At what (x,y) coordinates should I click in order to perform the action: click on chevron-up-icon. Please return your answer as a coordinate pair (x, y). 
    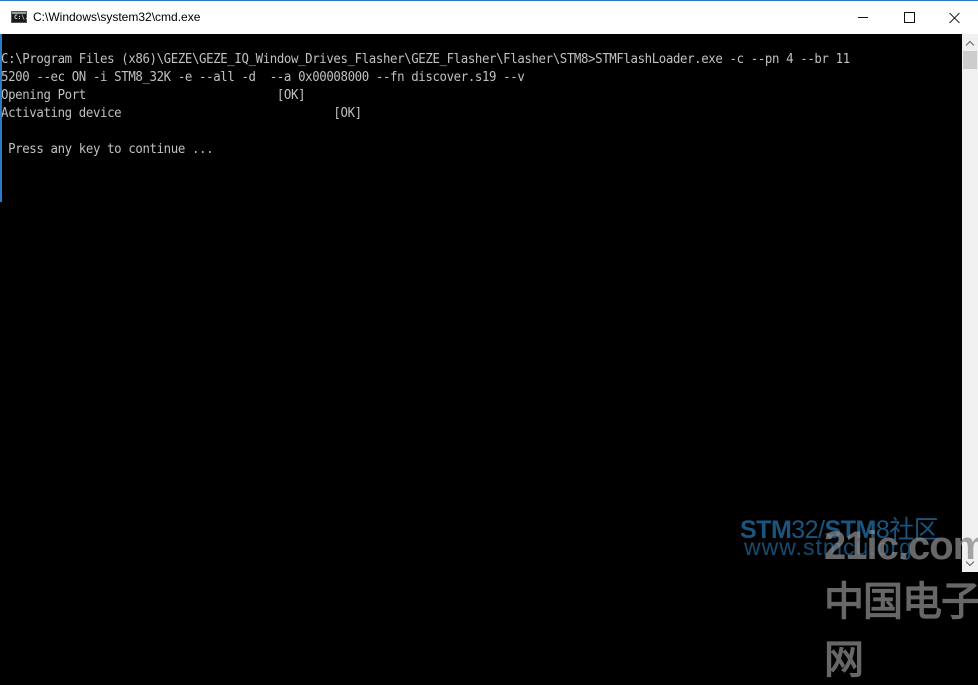
    Looking at the image, I should click on (970, 42).